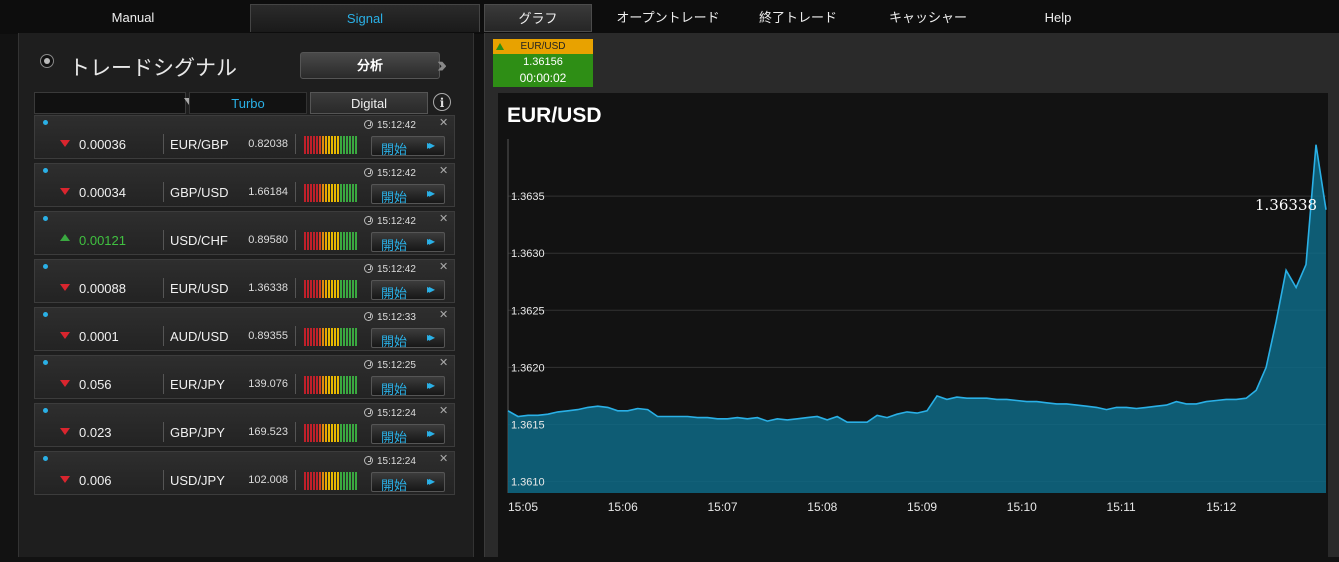  I want to click on quote-header: EUR/USD, so click(543, 46).